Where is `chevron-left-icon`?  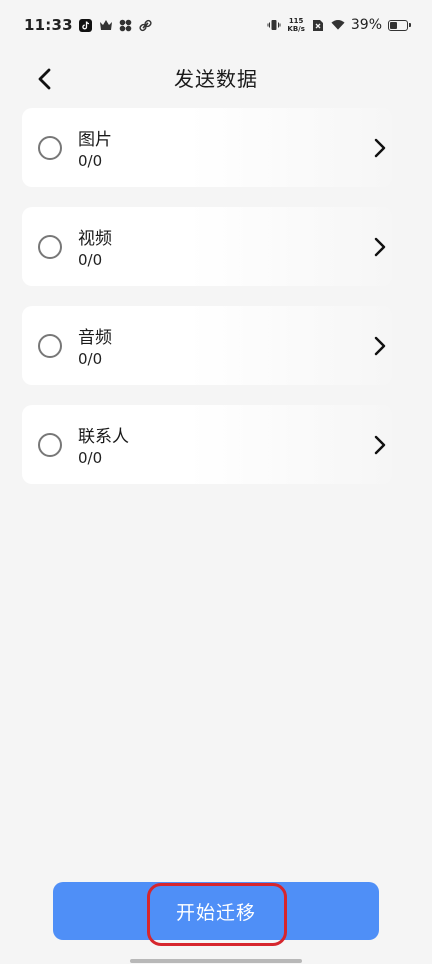
chevron-left-icon is located at coordinates (44, 79).